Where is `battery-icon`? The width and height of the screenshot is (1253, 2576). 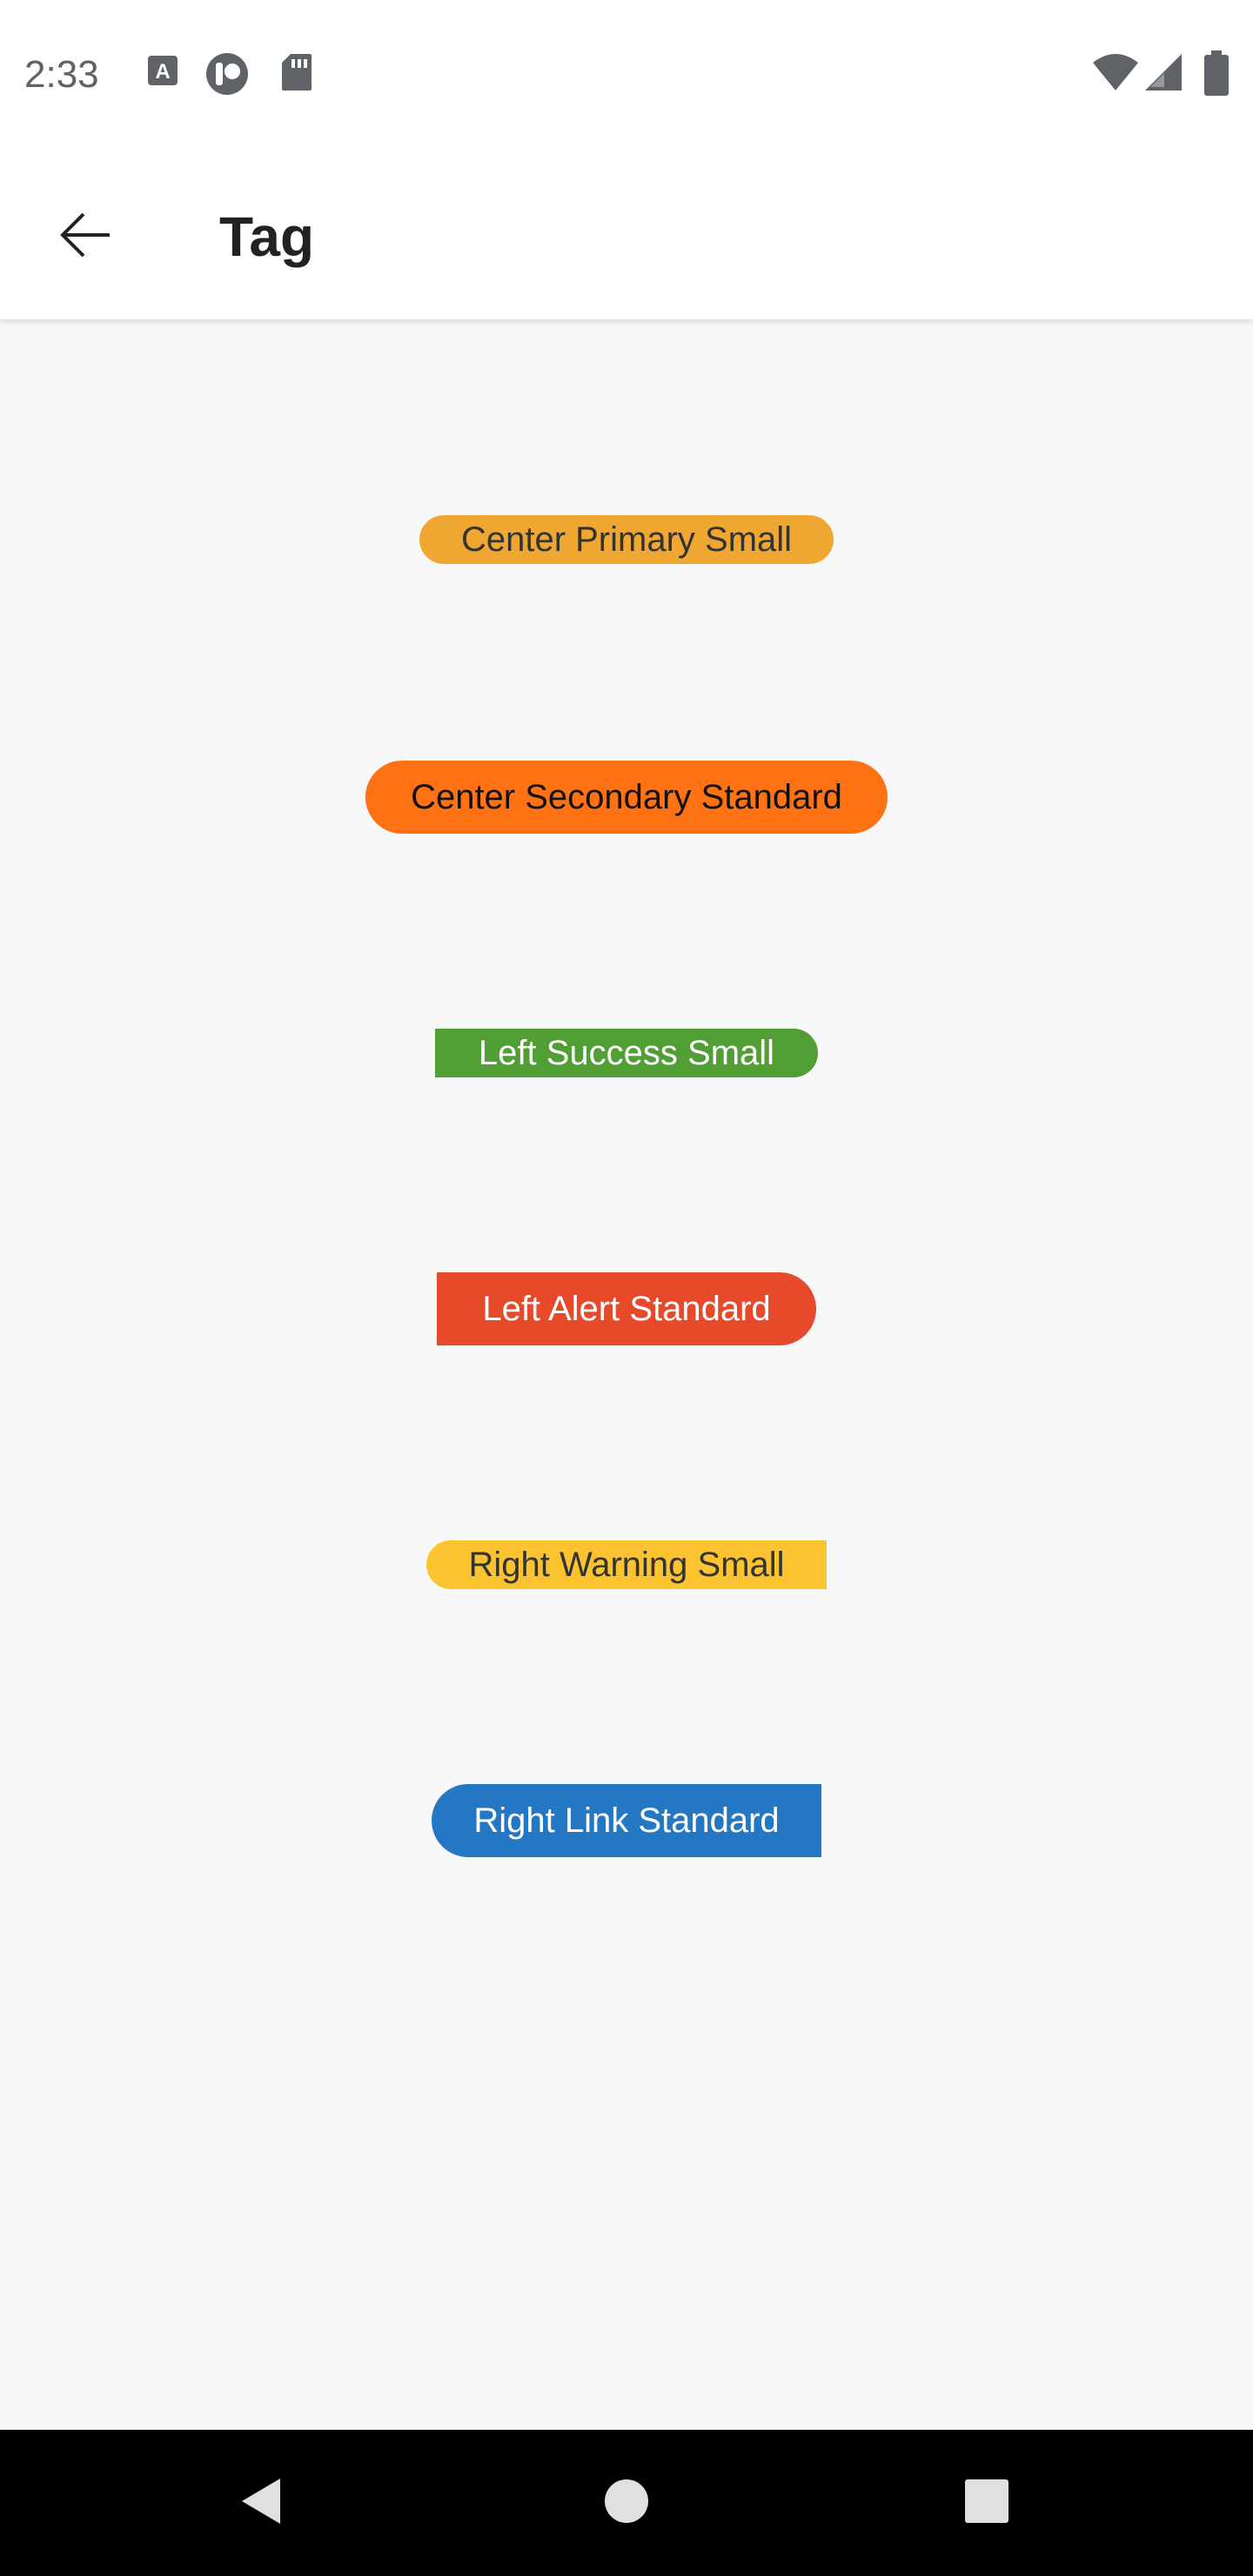 battery-icon is located at coordinates (1216, 75).